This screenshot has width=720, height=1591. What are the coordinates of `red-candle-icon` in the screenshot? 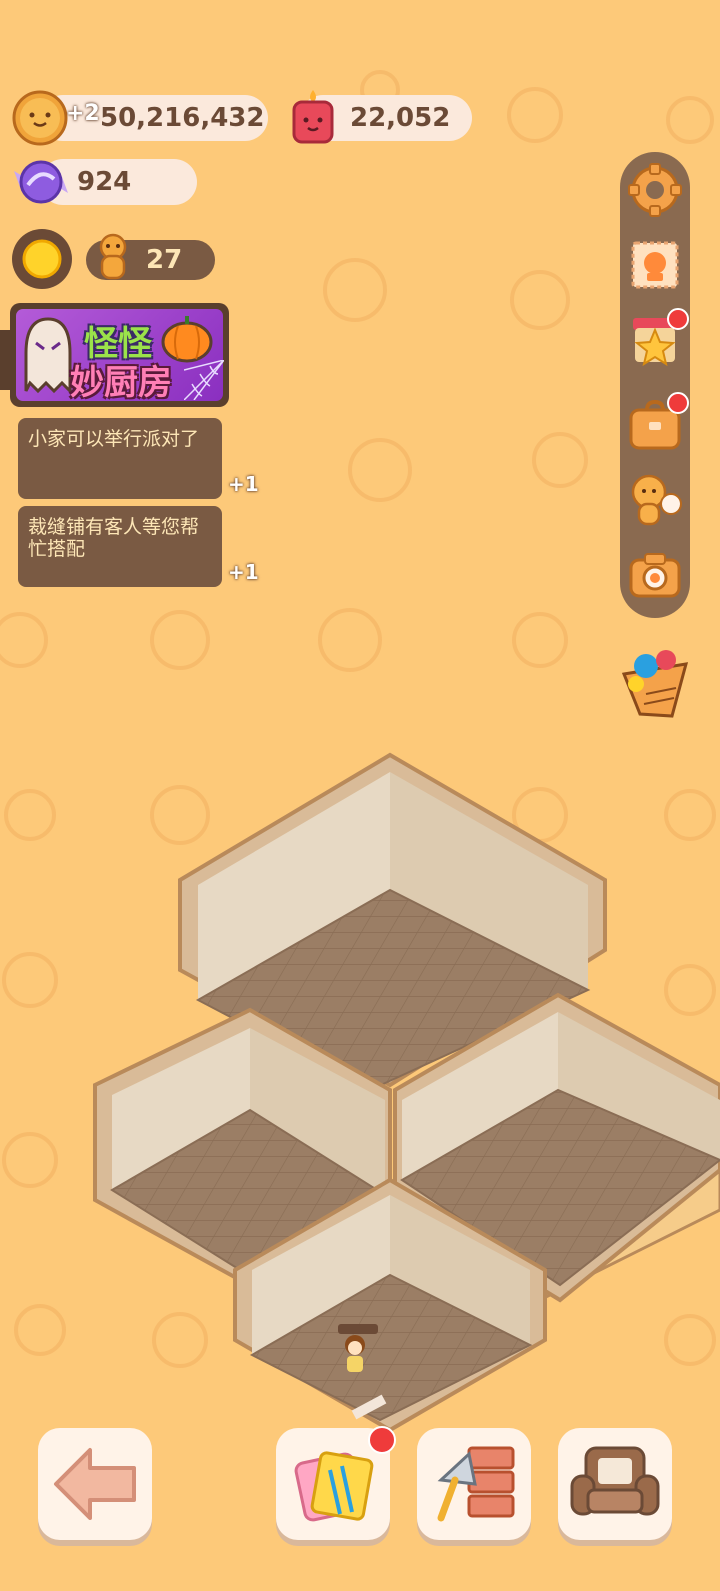 It's located at (313, 117).